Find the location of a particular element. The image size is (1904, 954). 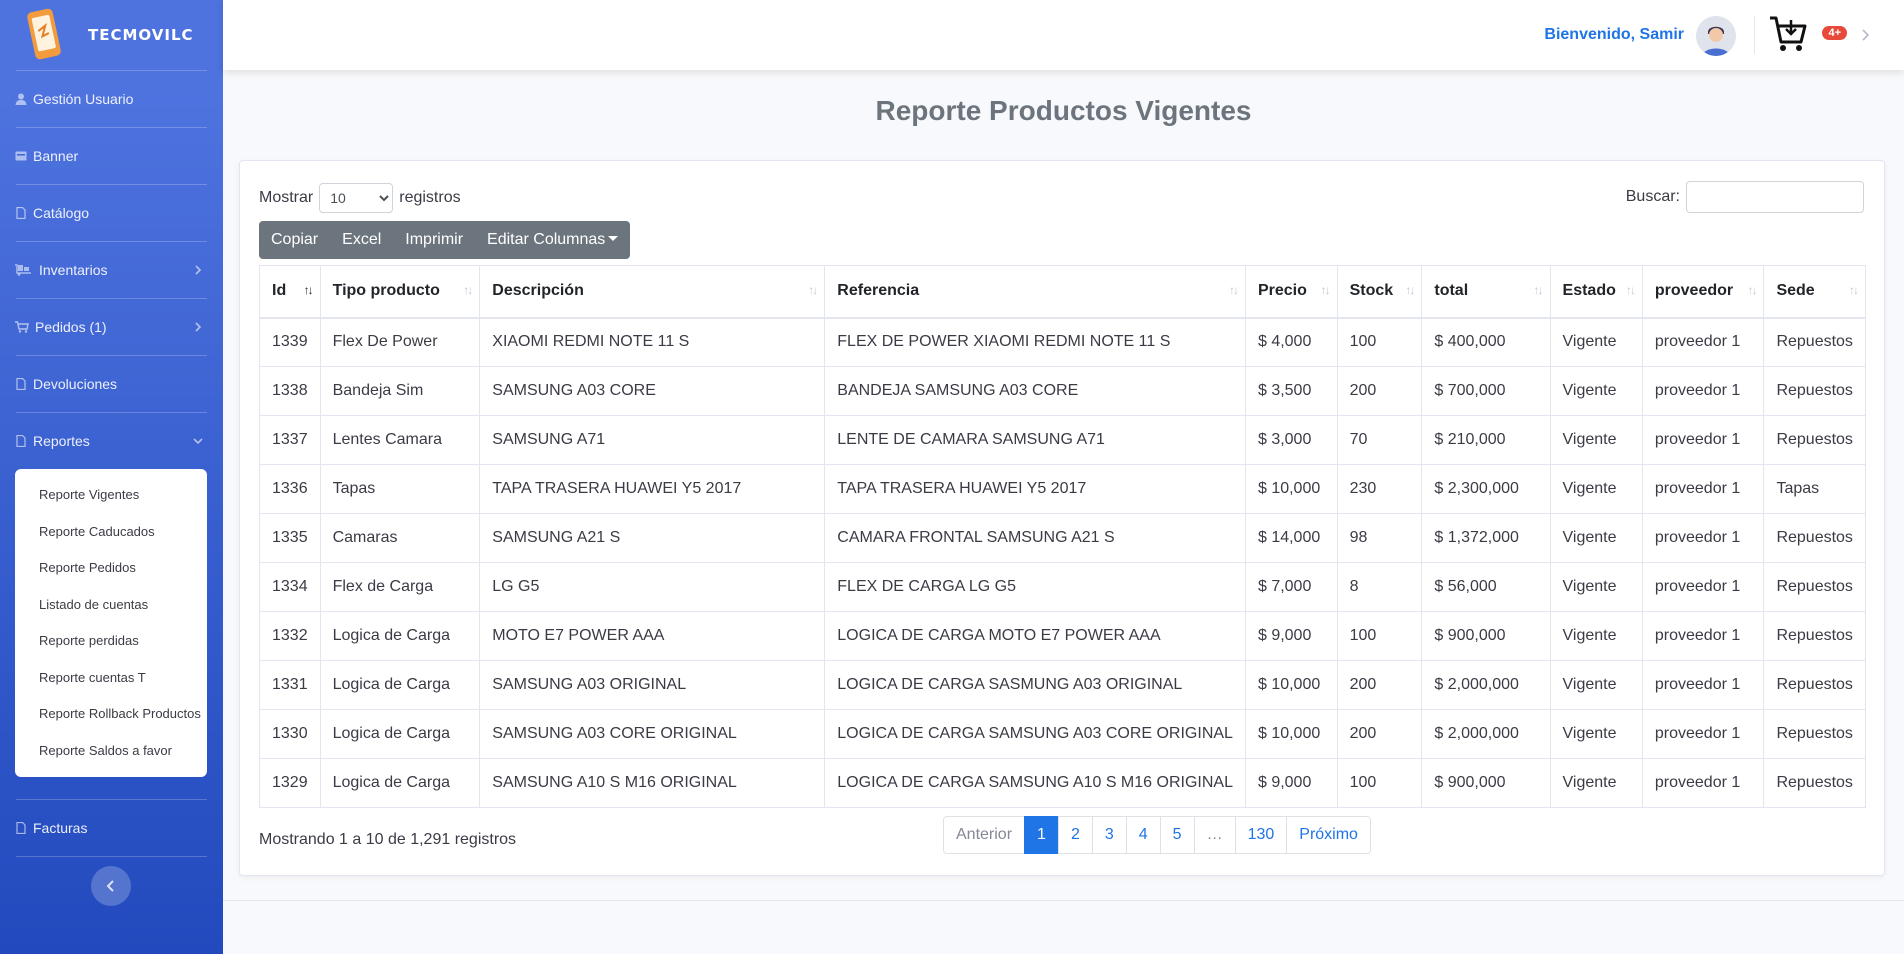

submenu-item-reporte-saldos: Reporte Saldos a favor is located at coordinates (111, 751).